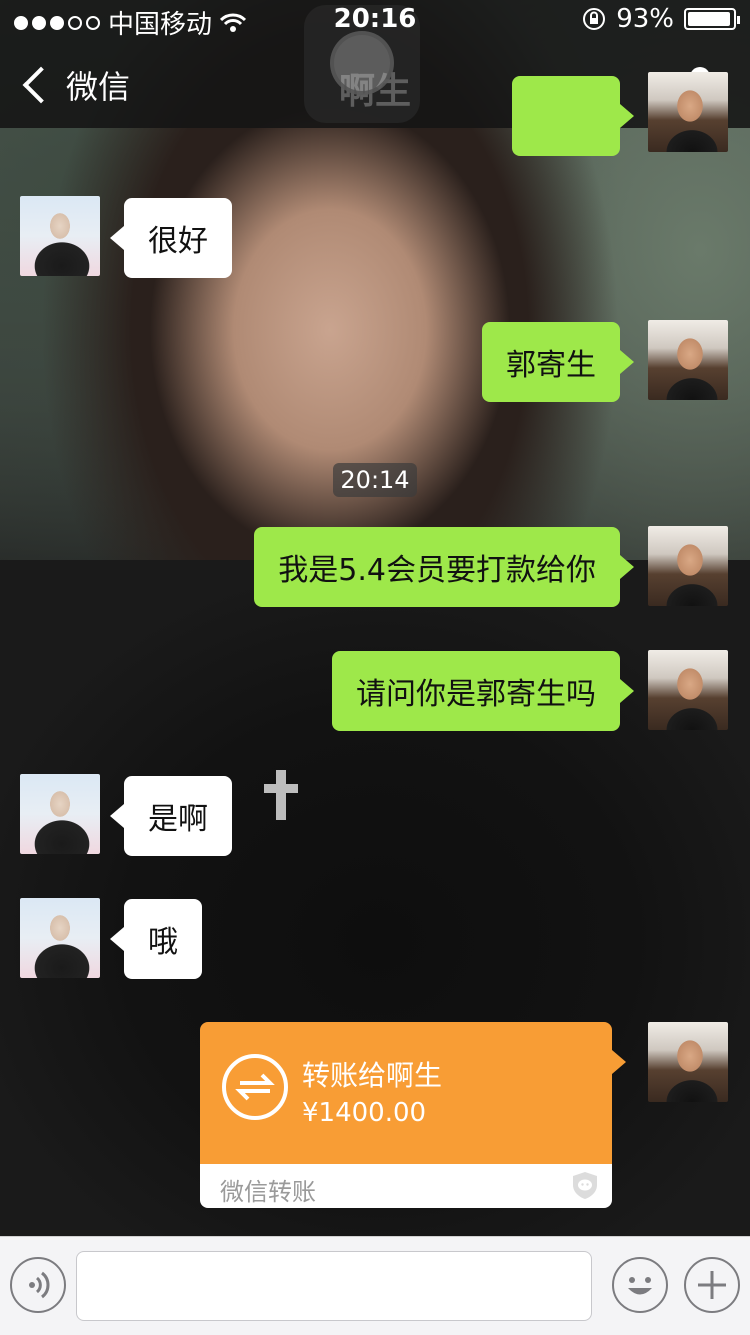 Image resolution: width=750 pixels, height=1335 pixels. What do you see at coordinates (268, 1192) in the screenshot?
I see `transfer-footer-label: 微信转账` at bounding box center [268, 1192].